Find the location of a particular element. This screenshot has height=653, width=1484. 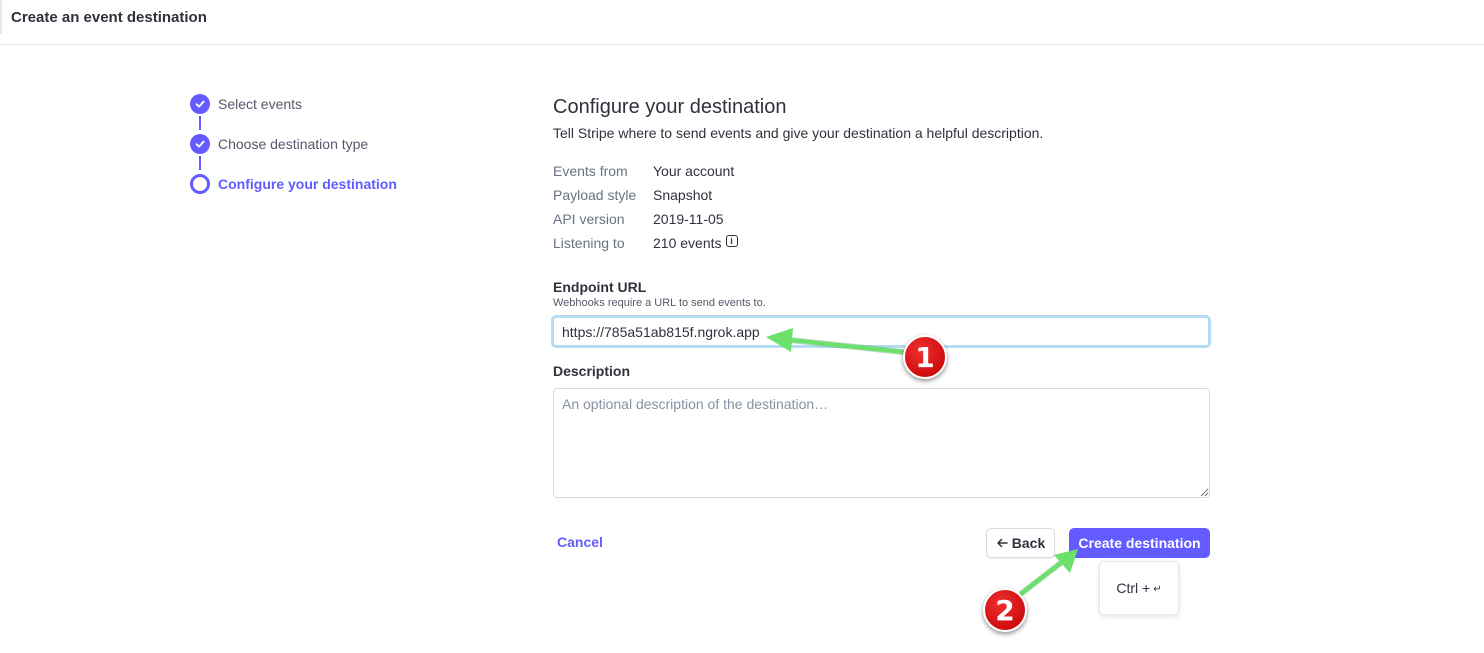

endpoint-url-label: Endpoint URL is located at coordinates (600, 287).